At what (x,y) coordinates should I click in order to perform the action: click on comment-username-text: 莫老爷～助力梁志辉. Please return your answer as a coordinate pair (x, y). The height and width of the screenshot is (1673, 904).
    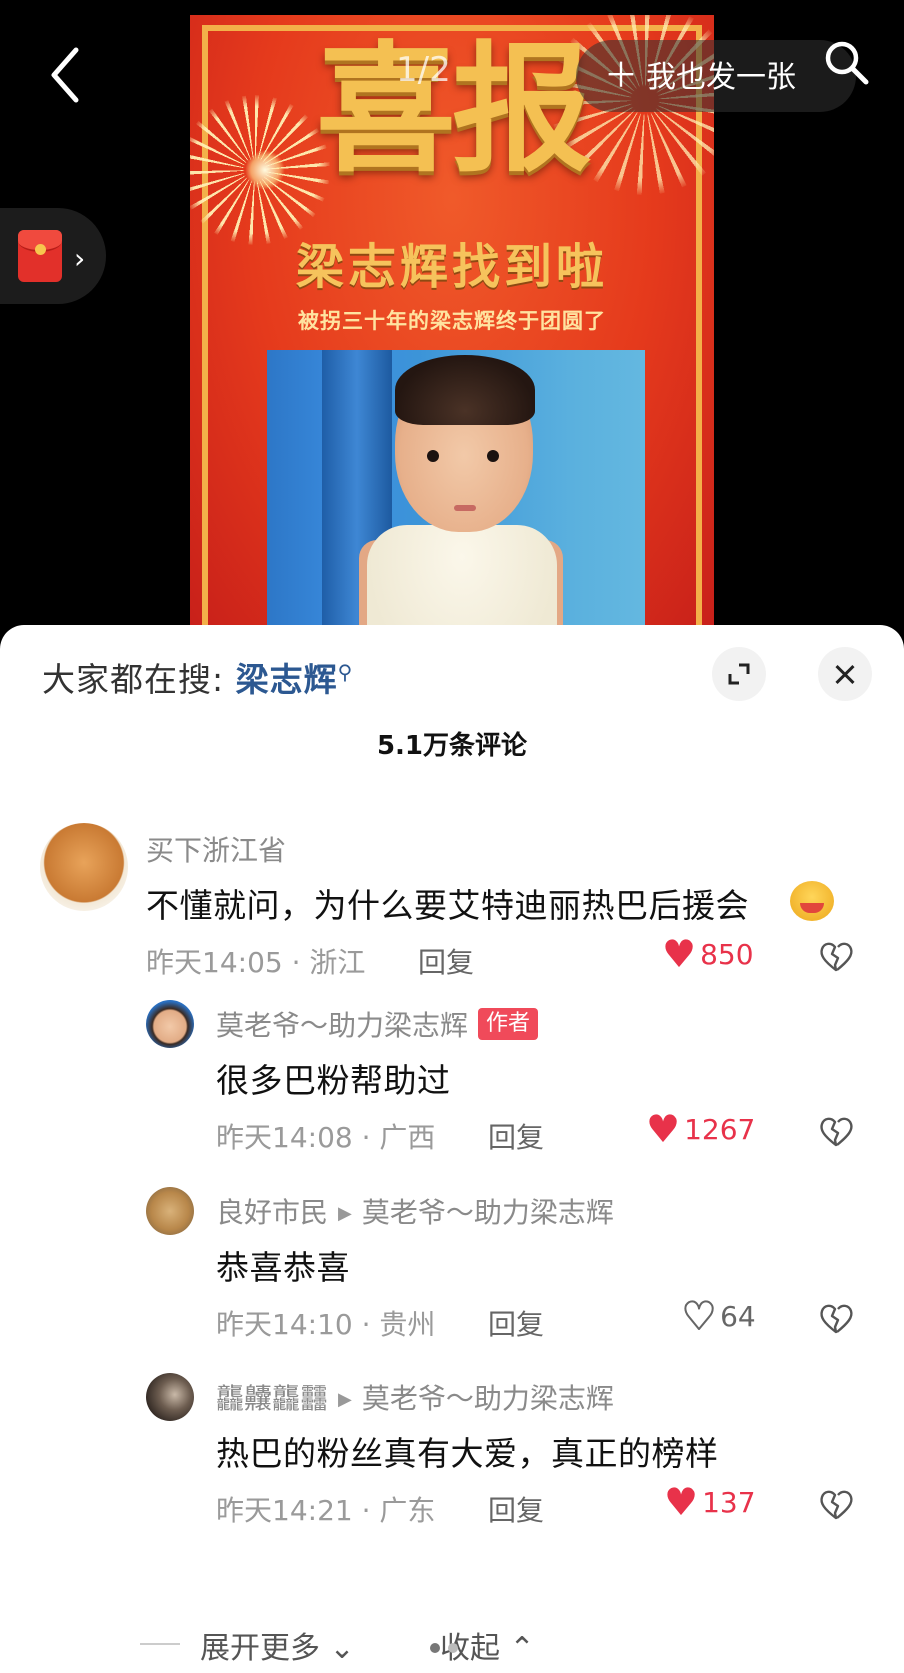
    Looking at the image, I should click on (342, 1025).